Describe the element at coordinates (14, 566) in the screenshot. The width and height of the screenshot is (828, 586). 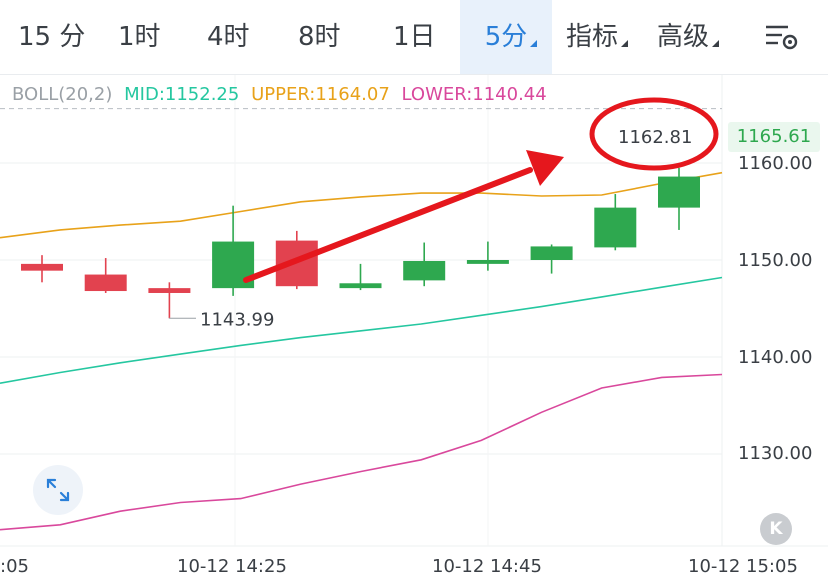
I see `x-axis-label: :05` at that location.